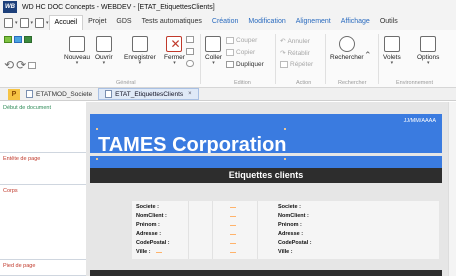  I want to click on block-label: Entête de page, so click(22, 159).